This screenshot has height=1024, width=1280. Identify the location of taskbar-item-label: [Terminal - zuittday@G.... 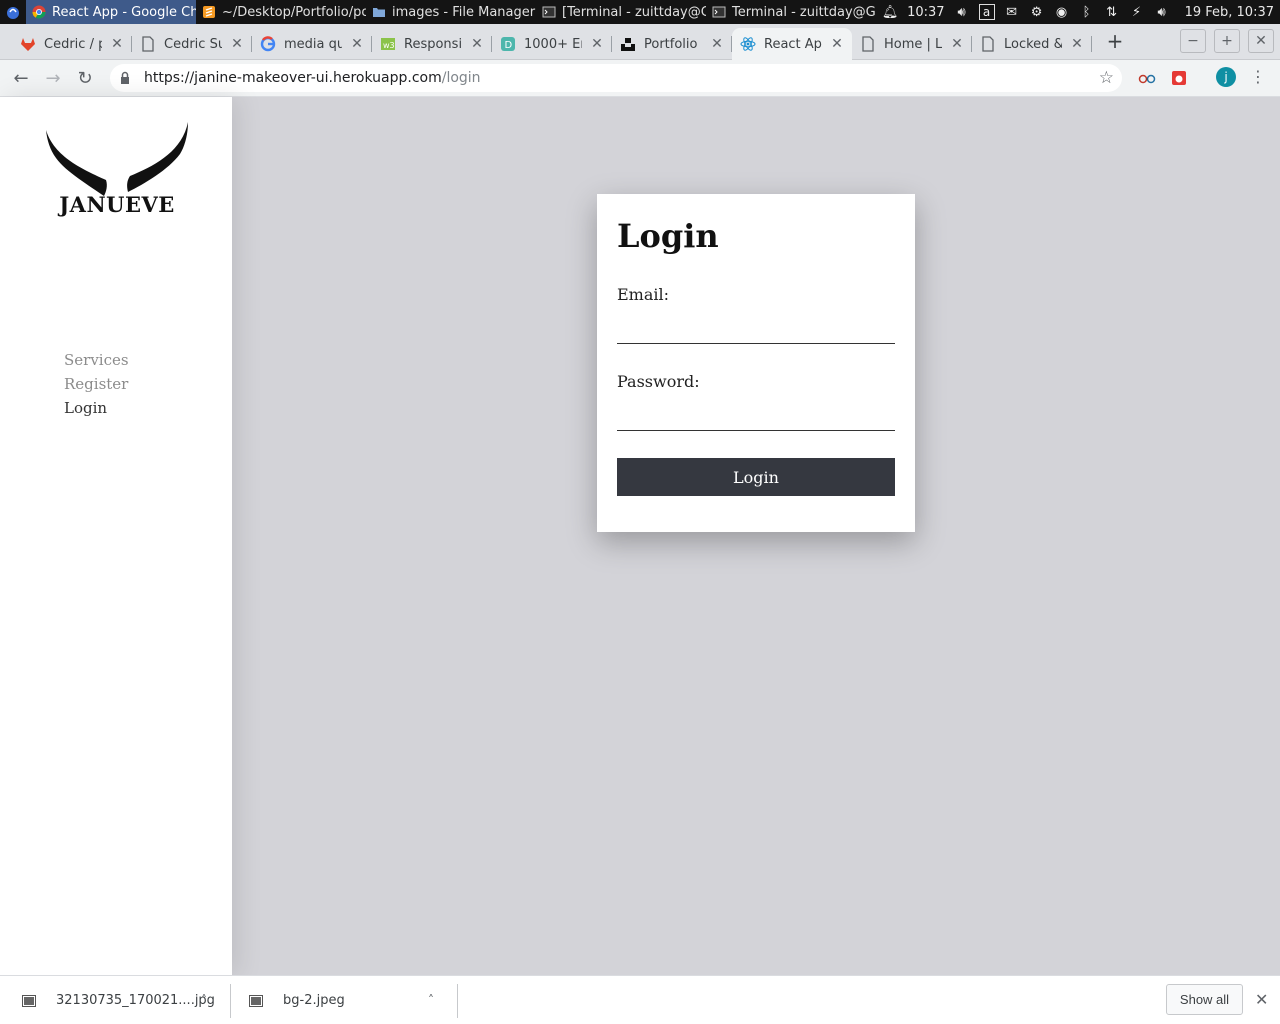
(634, 12).